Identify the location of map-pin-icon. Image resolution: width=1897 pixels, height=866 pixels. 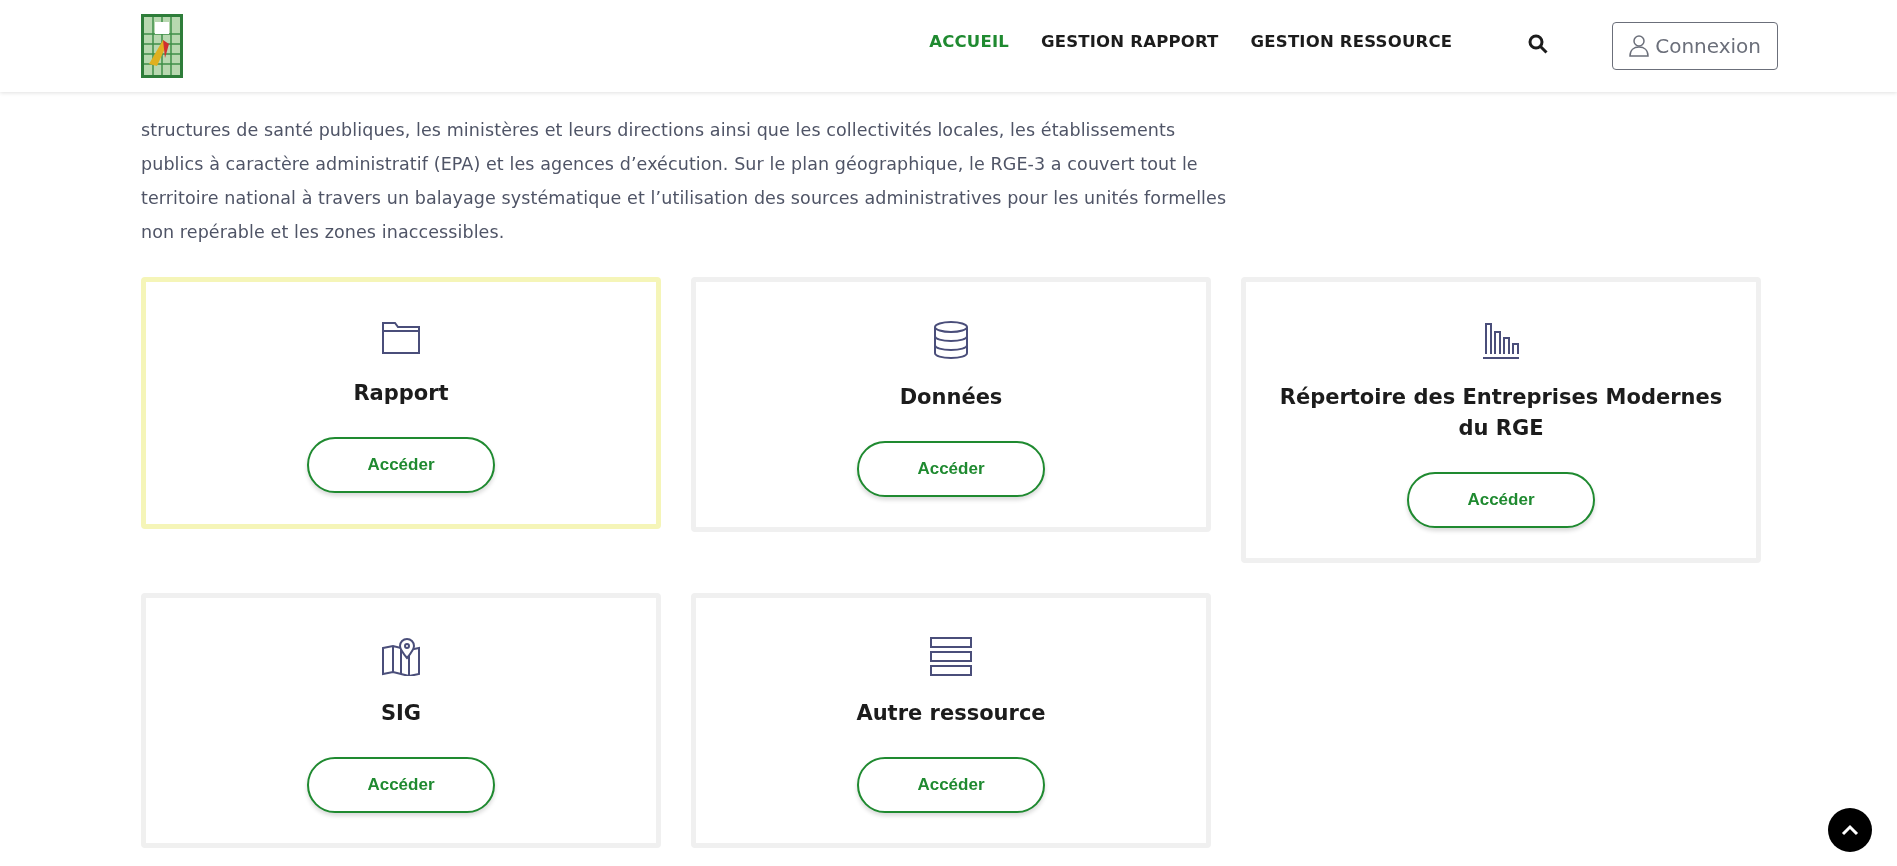
(401, 656).